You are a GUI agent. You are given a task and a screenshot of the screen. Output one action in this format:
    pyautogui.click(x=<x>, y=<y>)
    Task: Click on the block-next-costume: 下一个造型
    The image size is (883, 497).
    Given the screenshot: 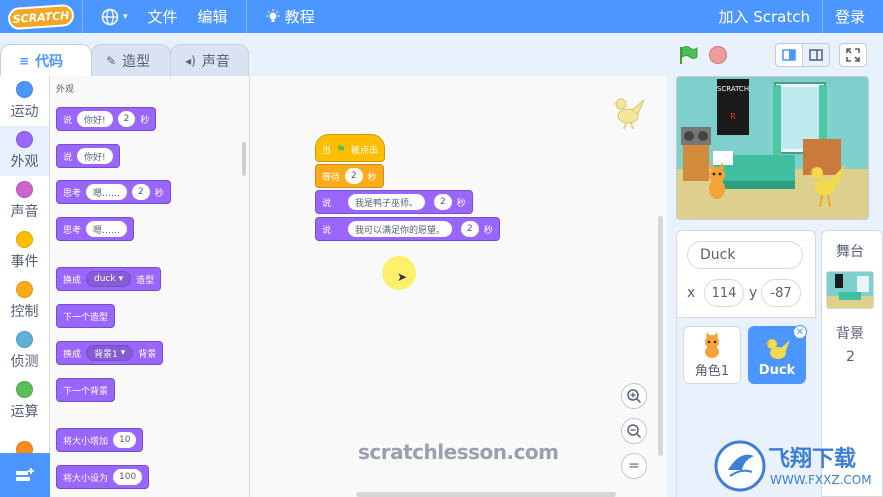 What is the action you would take?
    pyautogui.click(x=86, y=316)
    